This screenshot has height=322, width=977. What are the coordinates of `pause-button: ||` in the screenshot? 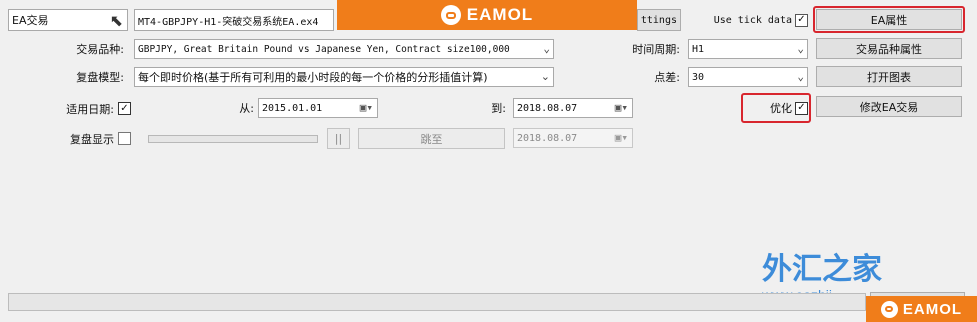 It's located at (338, 138).